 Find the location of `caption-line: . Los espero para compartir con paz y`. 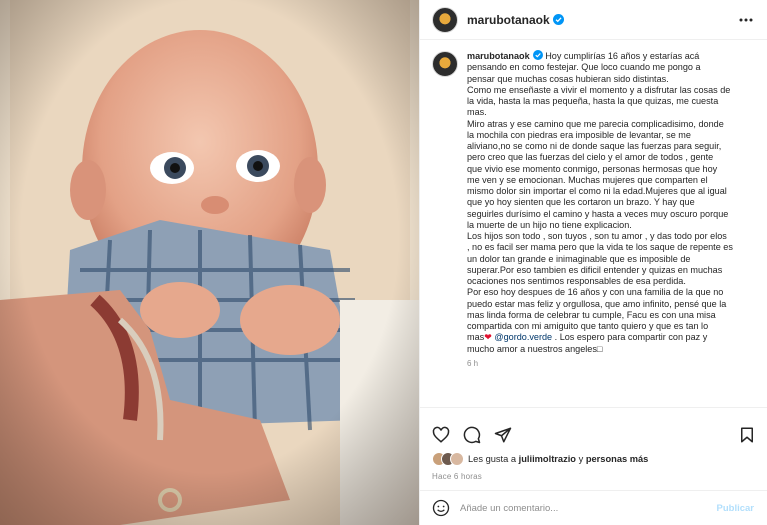

caption-line: . Los espero para compartir con paz y is located at coordinates (630, 337).